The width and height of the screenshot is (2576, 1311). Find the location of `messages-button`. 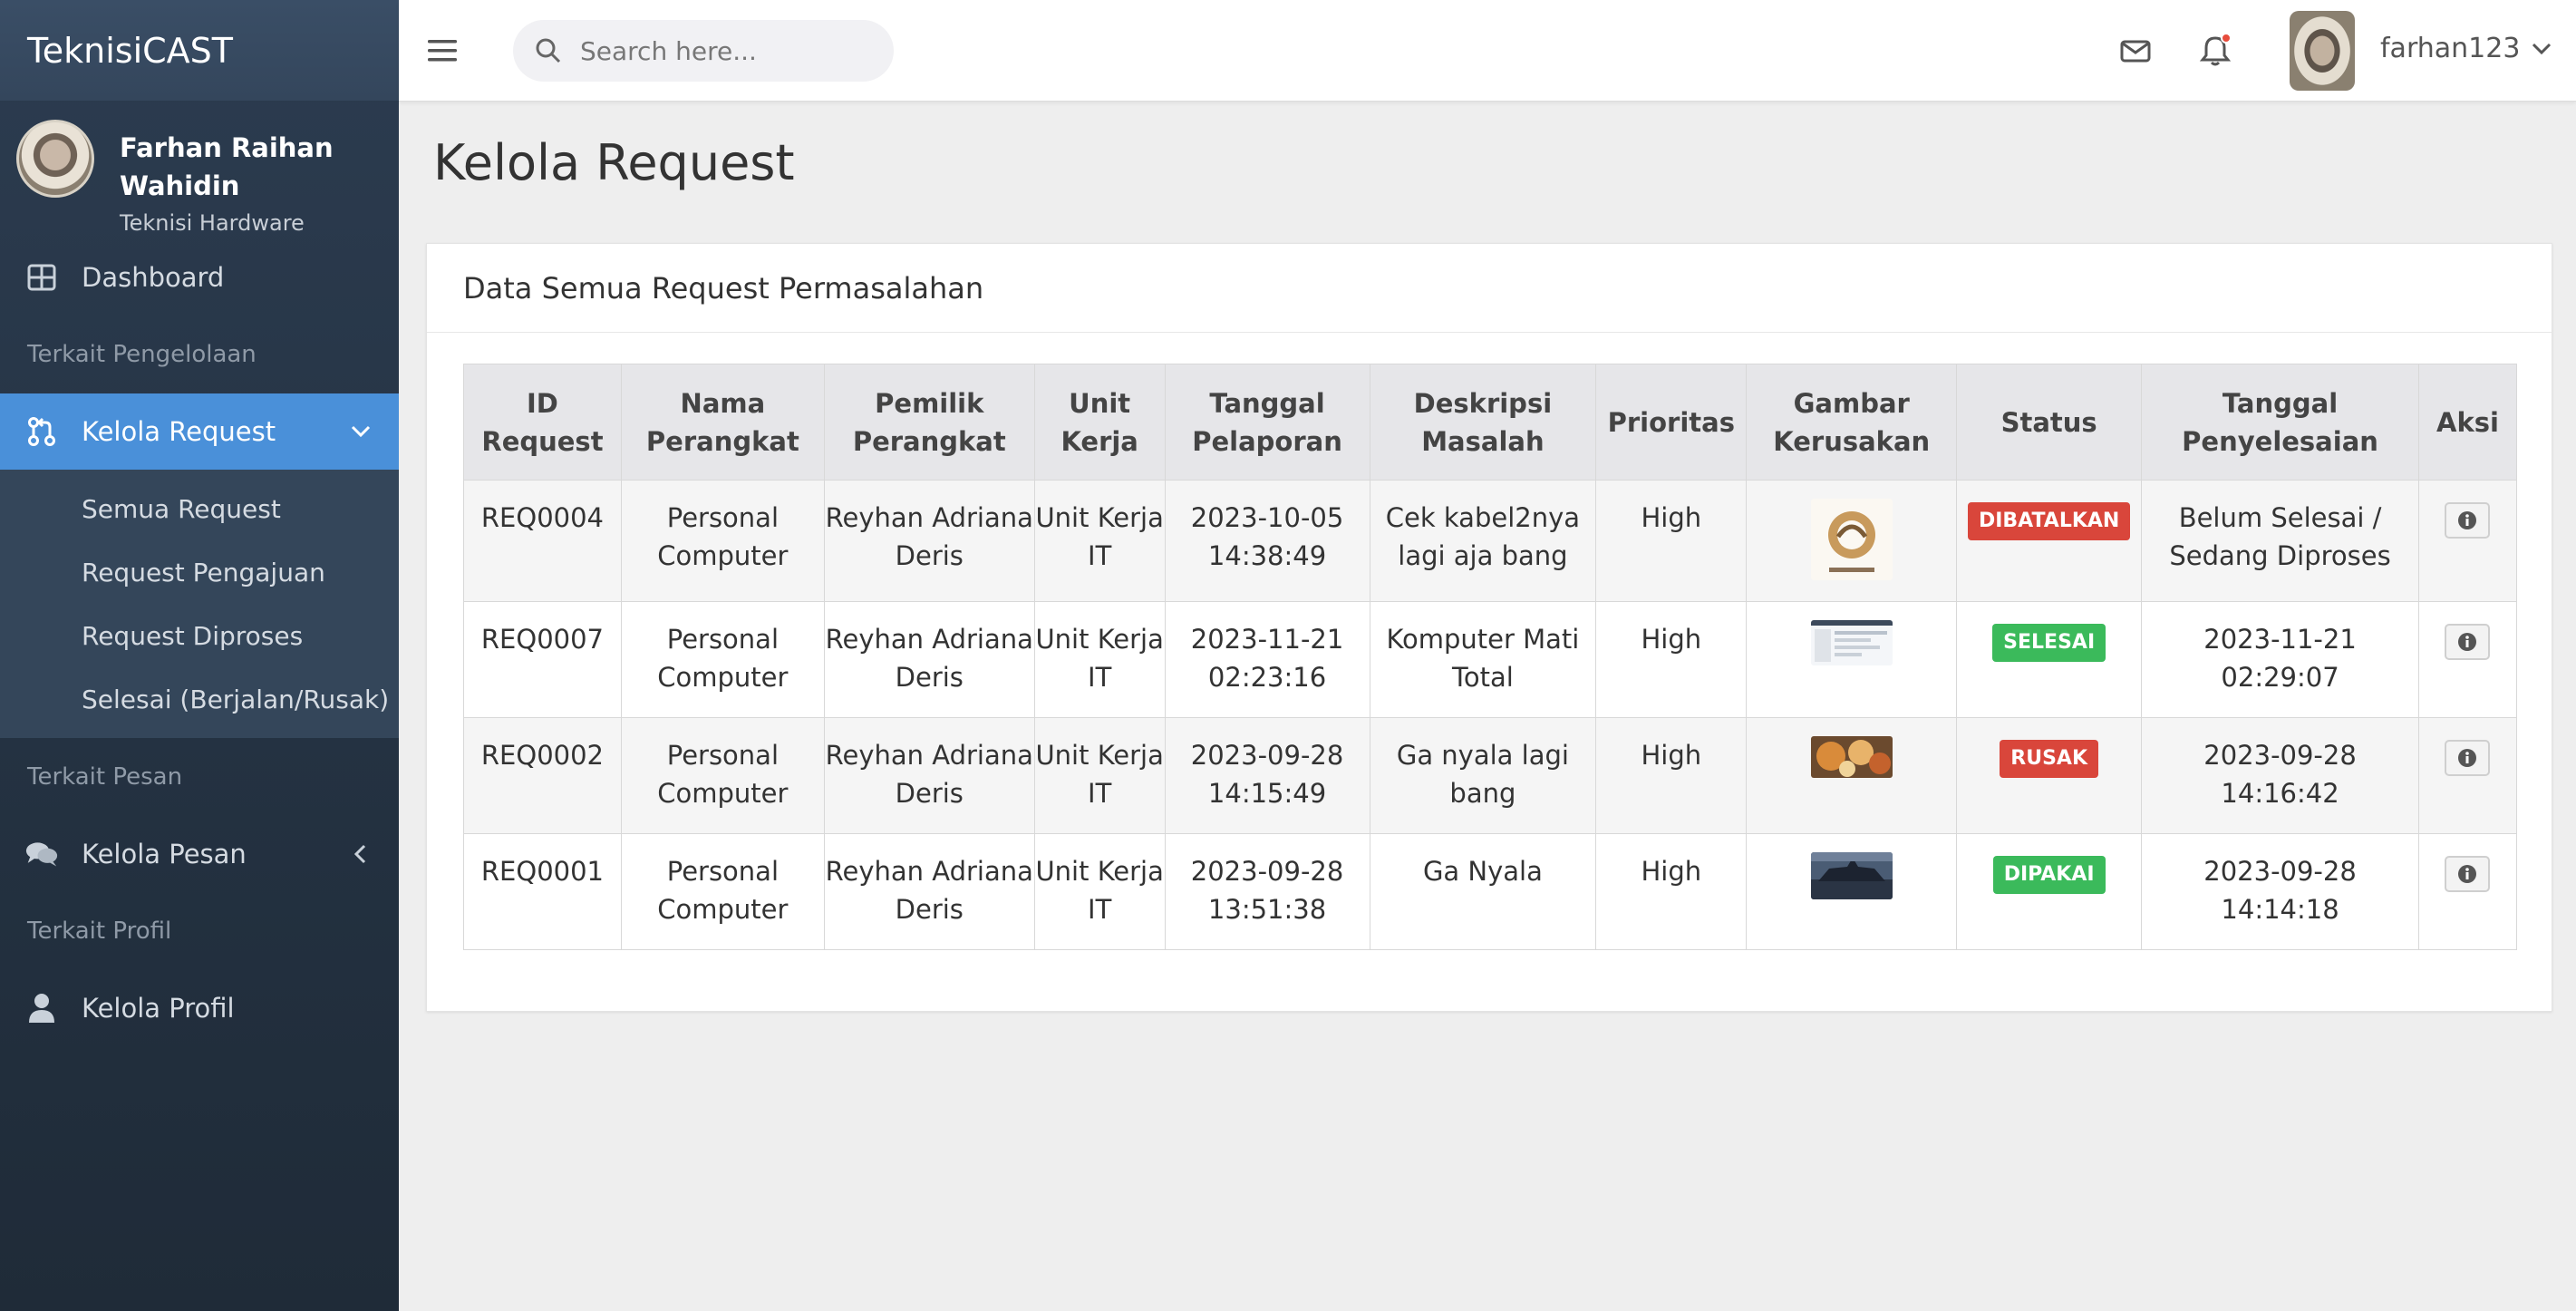

messages-button is located at coordinates (2135, 51).